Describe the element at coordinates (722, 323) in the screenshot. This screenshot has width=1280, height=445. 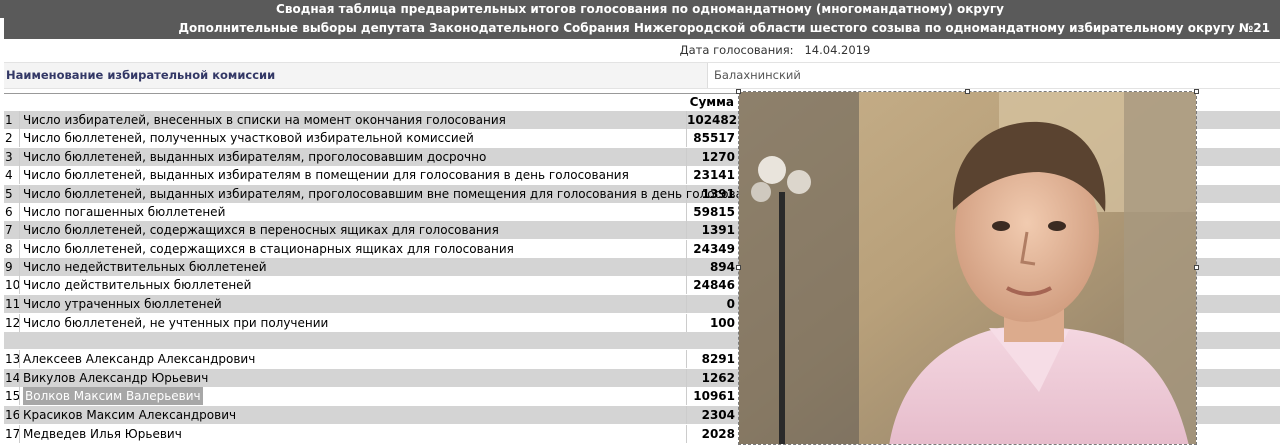
I see `row-value: 100` at that location.